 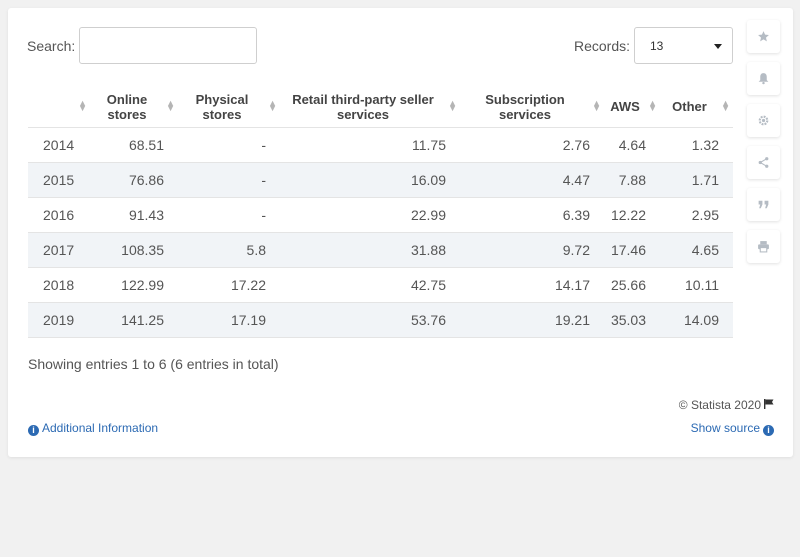 What do you see at coordinates (370, 249) in the screenshot?
I see `cell-retail-third-party: 31.88` at bounding box center [370, 249].